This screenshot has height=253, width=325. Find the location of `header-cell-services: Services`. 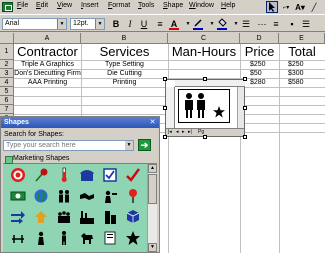

header-cell-services: Services is located at coordinates (124, 52).